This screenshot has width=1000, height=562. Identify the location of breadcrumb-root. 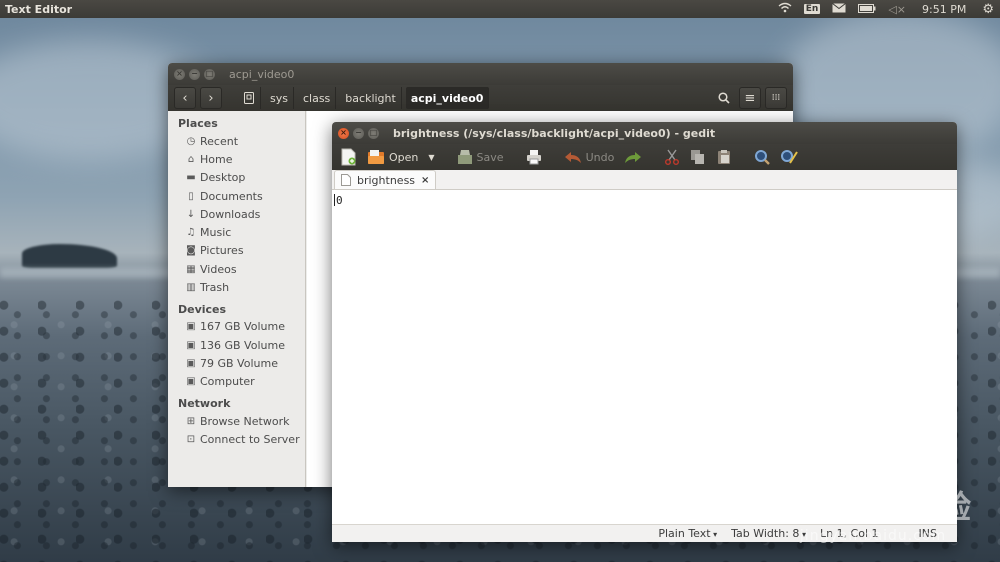
(249, 98).